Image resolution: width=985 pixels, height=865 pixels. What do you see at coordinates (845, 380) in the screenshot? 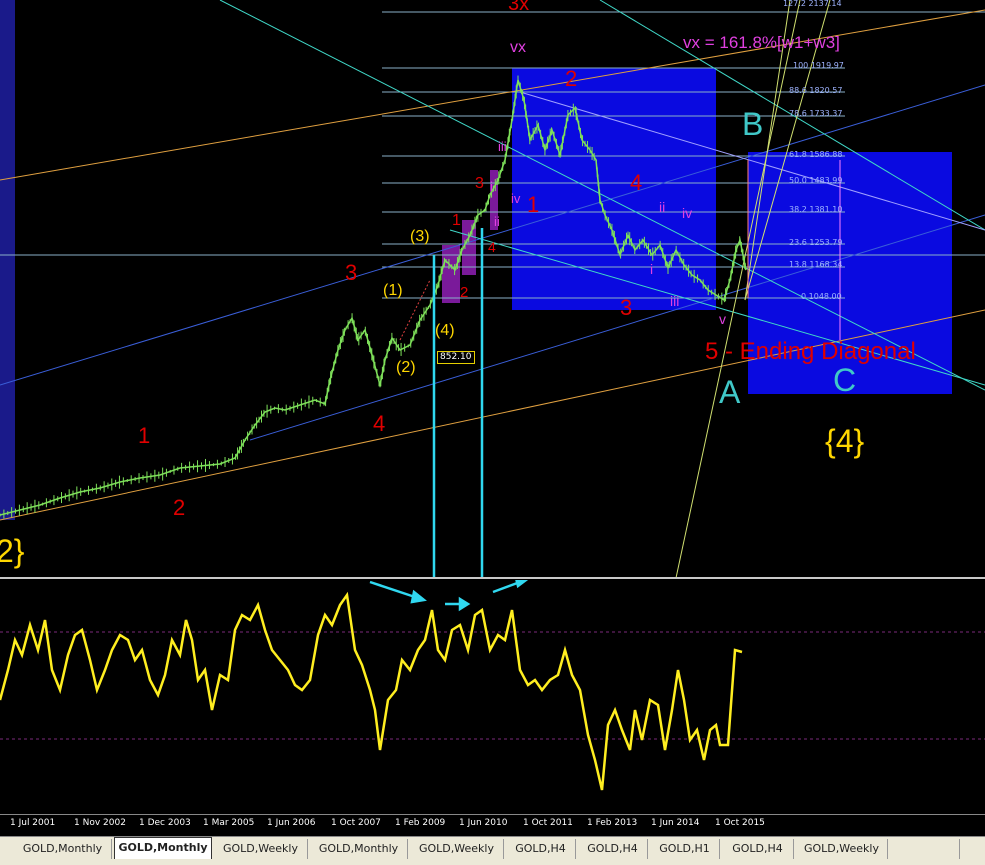
I see `wave-label: C` at bounding box center [845, 380].